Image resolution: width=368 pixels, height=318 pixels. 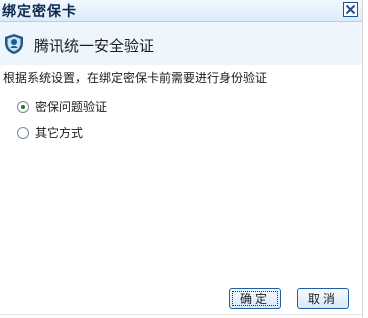 I want to click on shield-icon, so click(x=14, y=44).